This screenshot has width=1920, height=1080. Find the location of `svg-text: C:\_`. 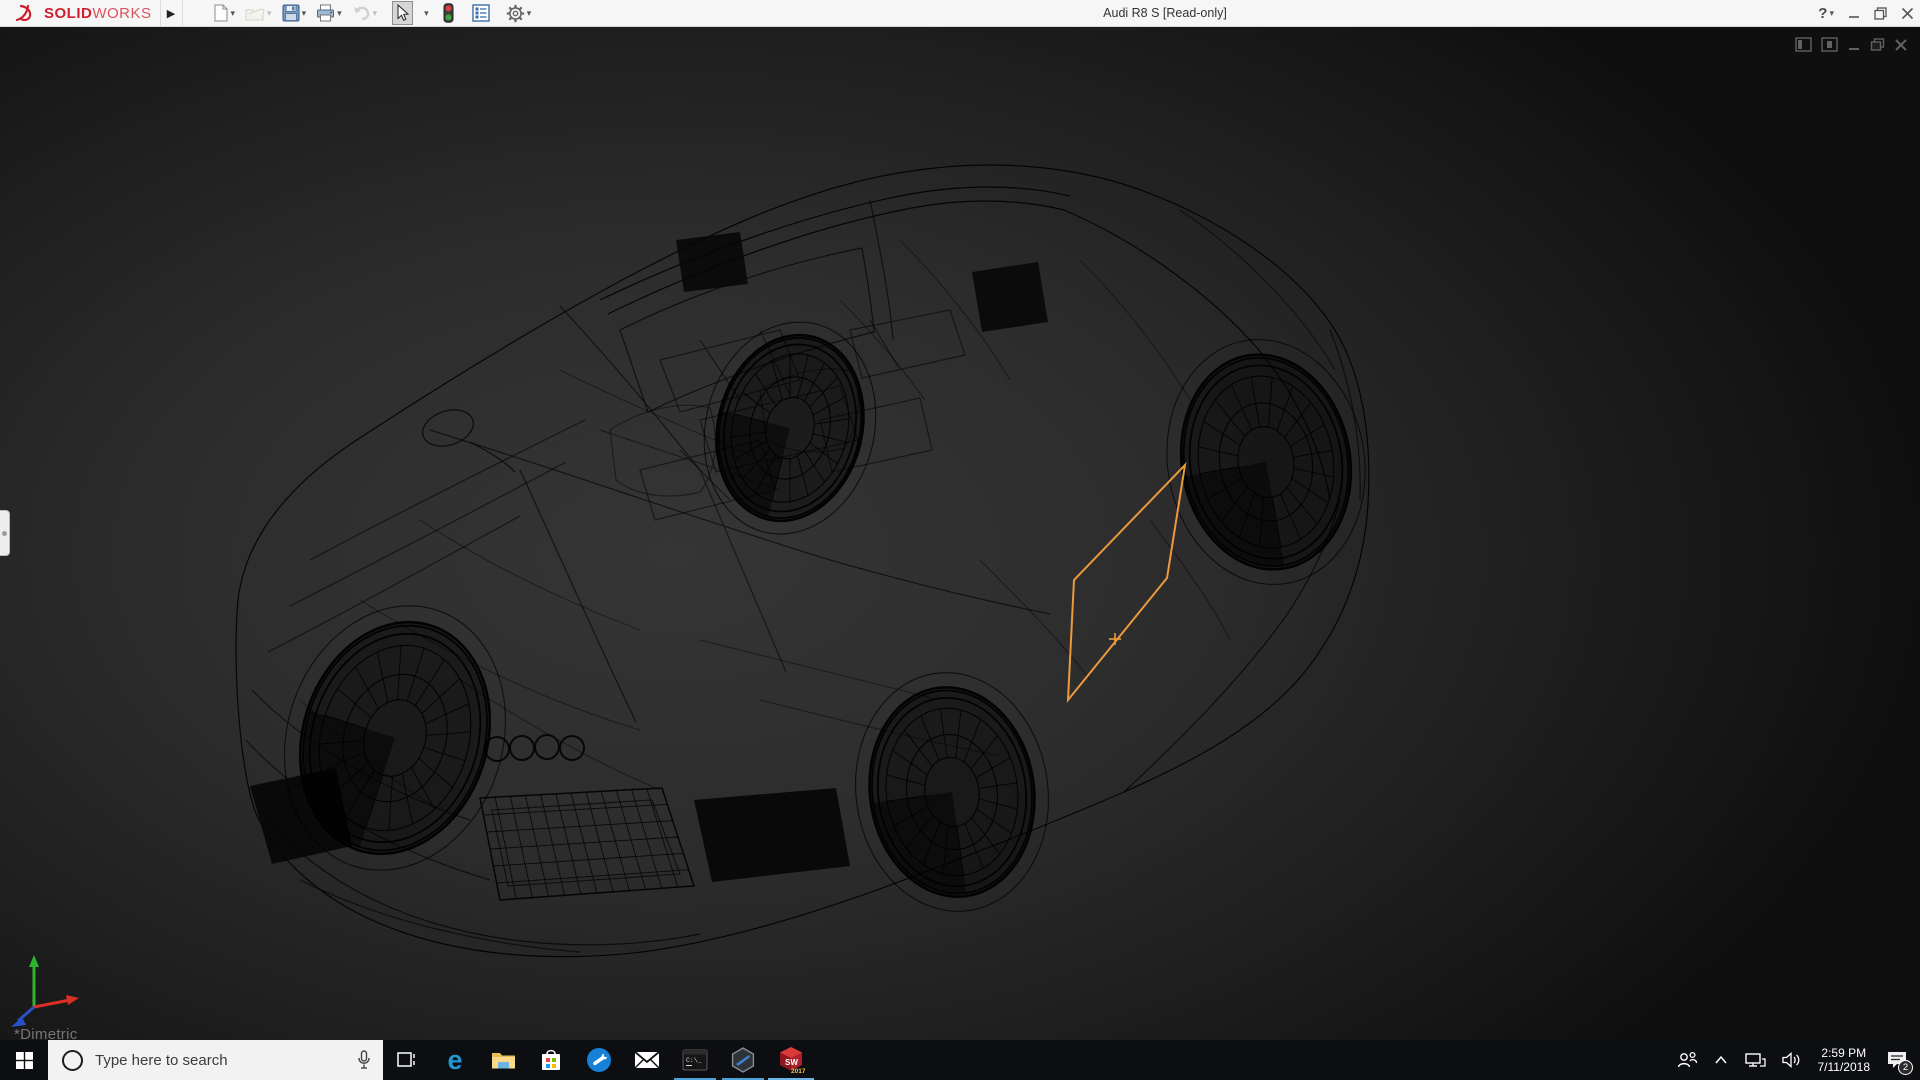

svg-text: C:\_ is located at coordinates (694, 1060).